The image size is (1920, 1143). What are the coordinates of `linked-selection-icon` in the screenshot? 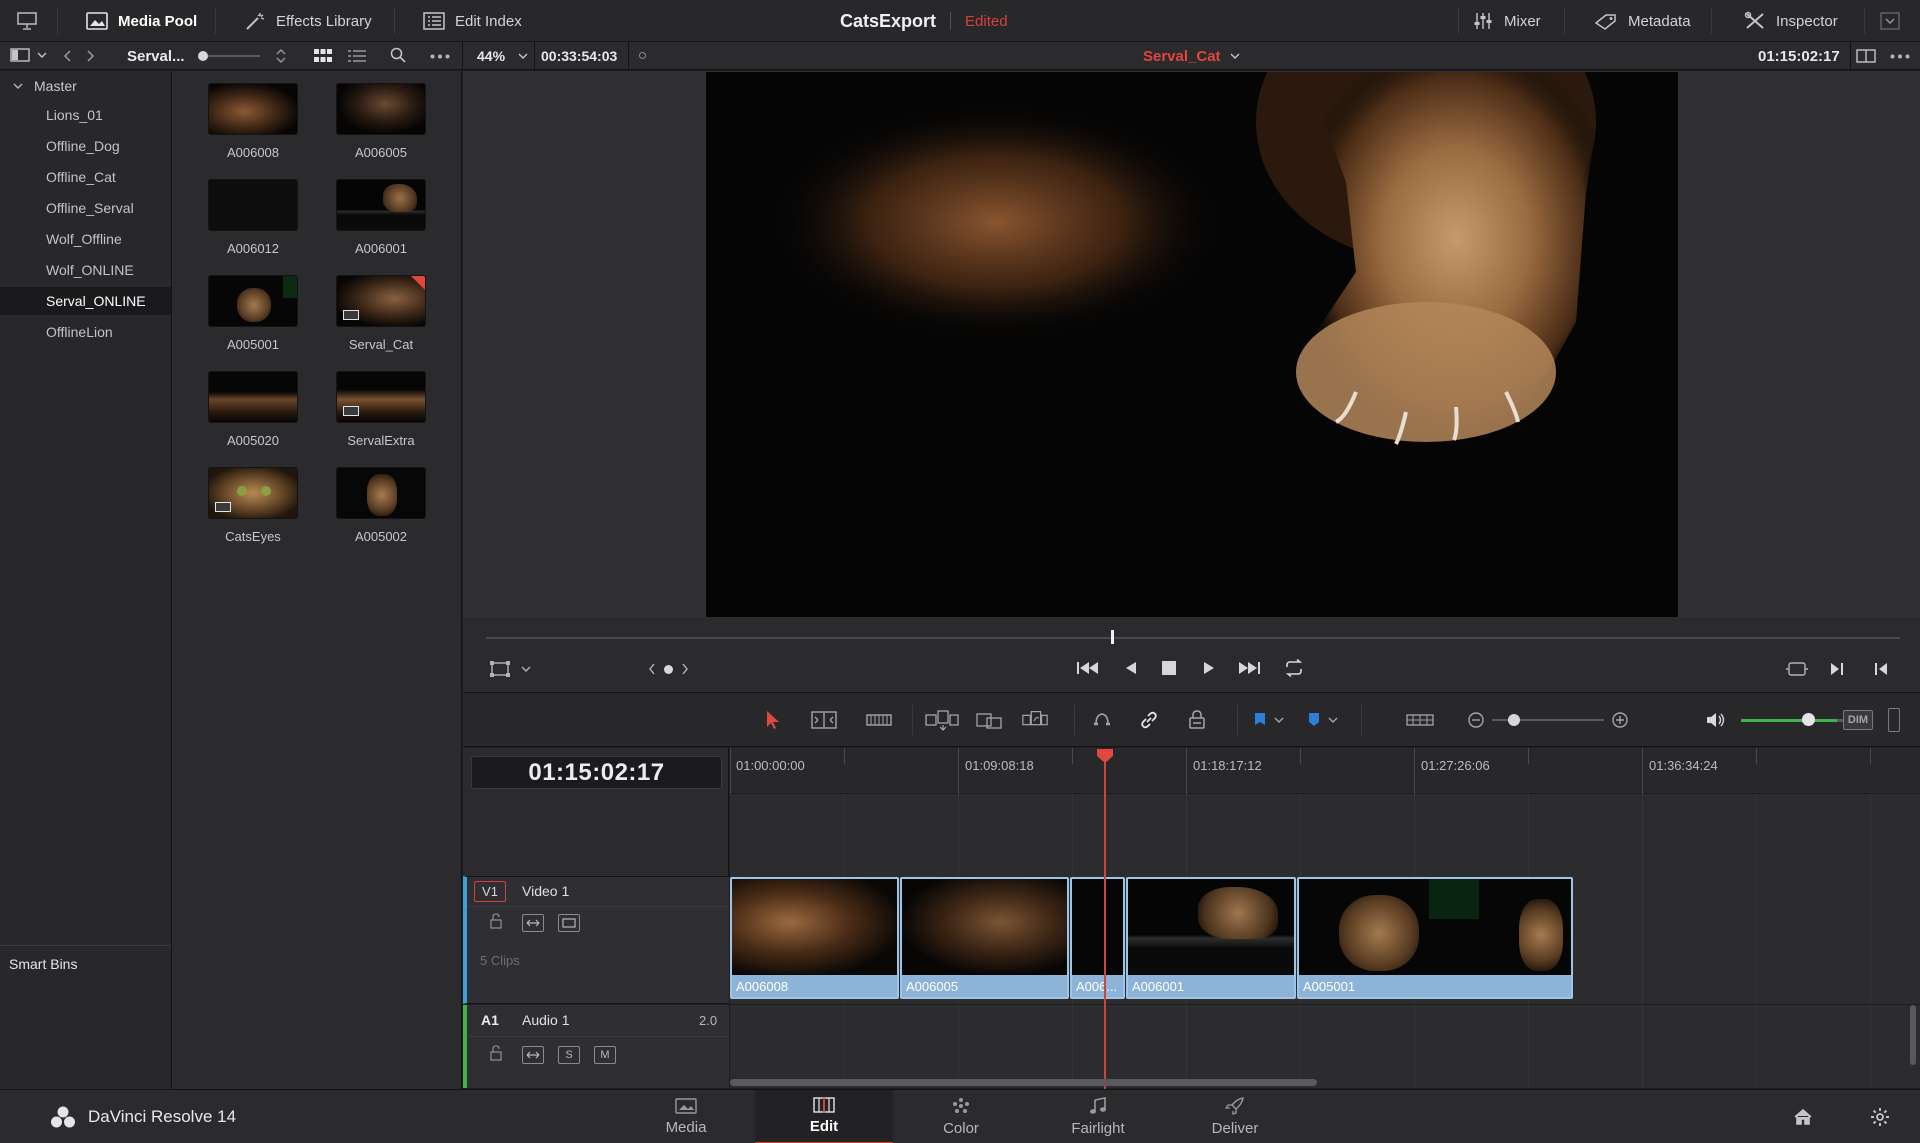 It's located at (1149, 720).